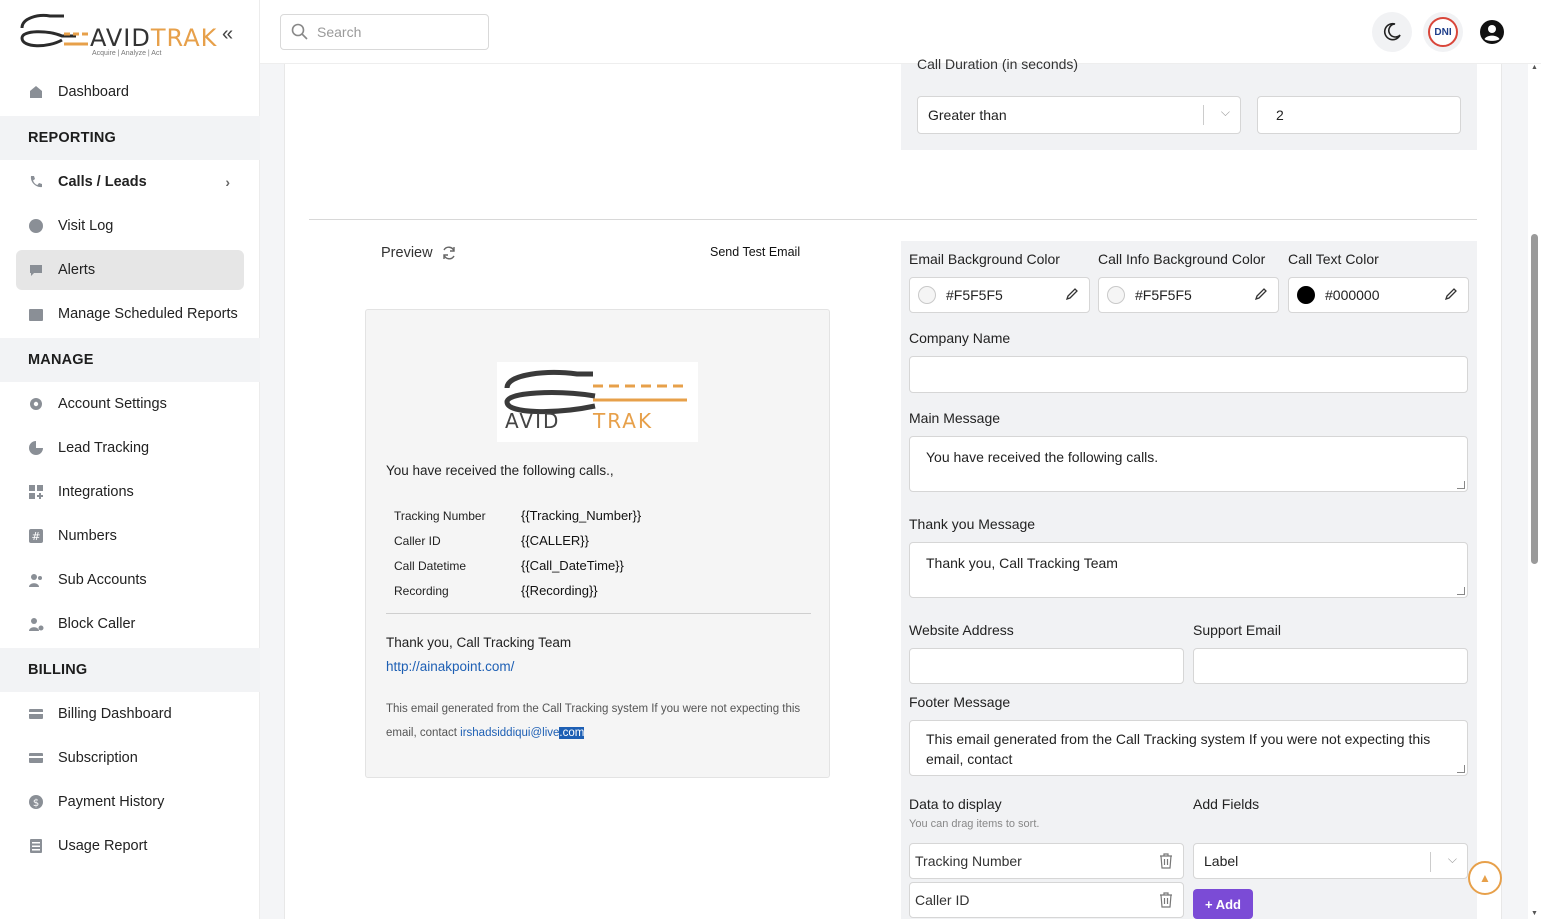  Describe the element at coordinates (1534, 67) in the screenshot. I see `scroll-up-arrow-icon: ▲` at that location.